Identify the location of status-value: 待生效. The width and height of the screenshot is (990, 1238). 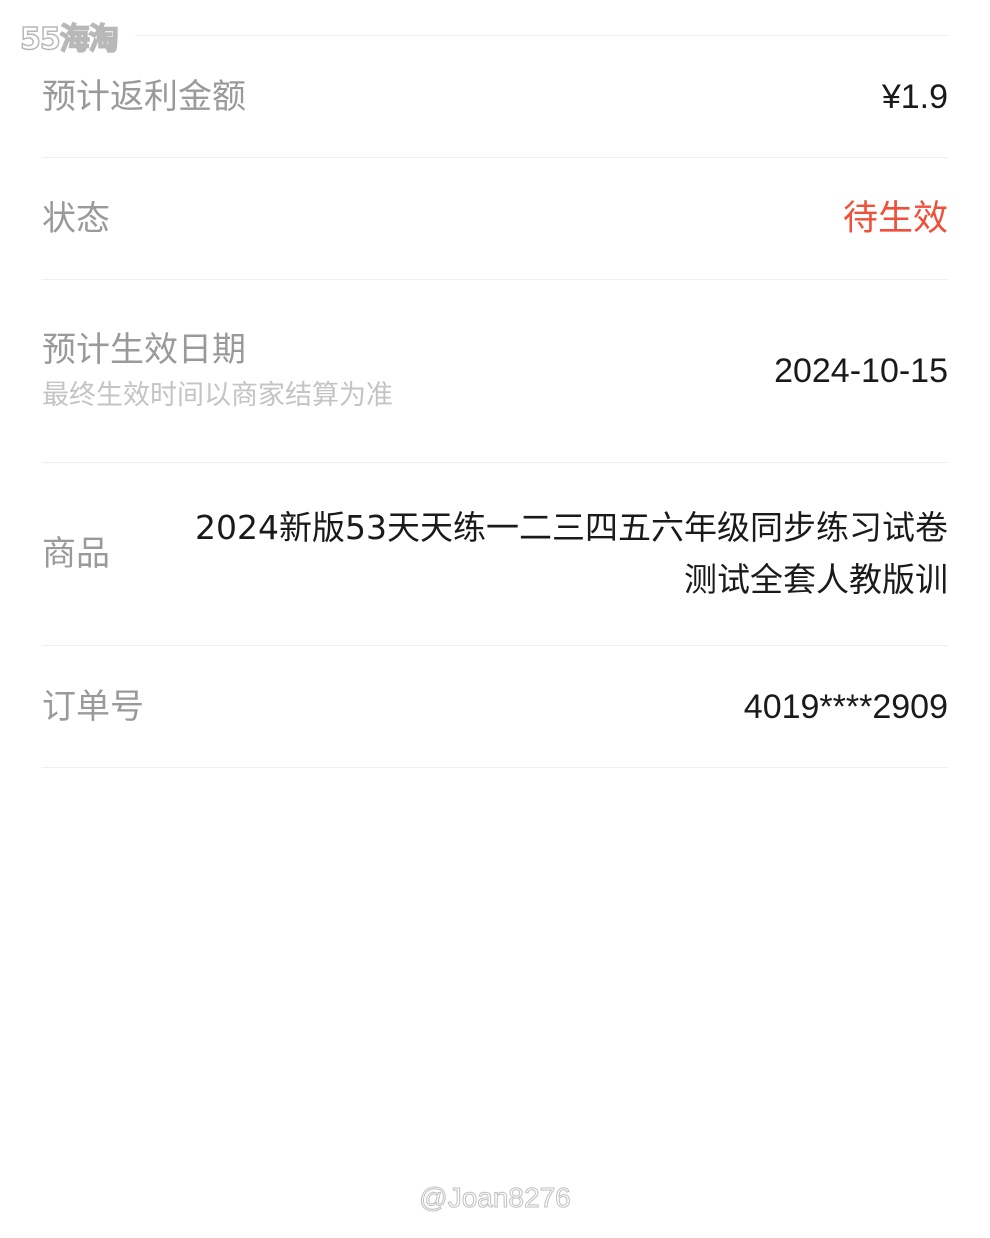
(895, 218).